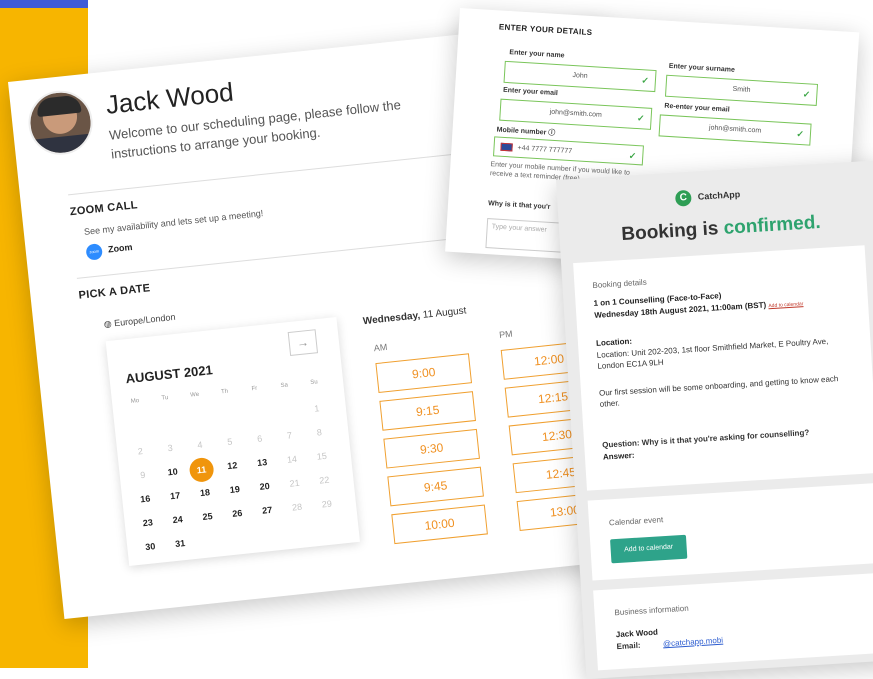 Image resolution: width=873 pixels, height=679 pixels. I want to click on brand-logo: C CatchApp, so click(707, 197).